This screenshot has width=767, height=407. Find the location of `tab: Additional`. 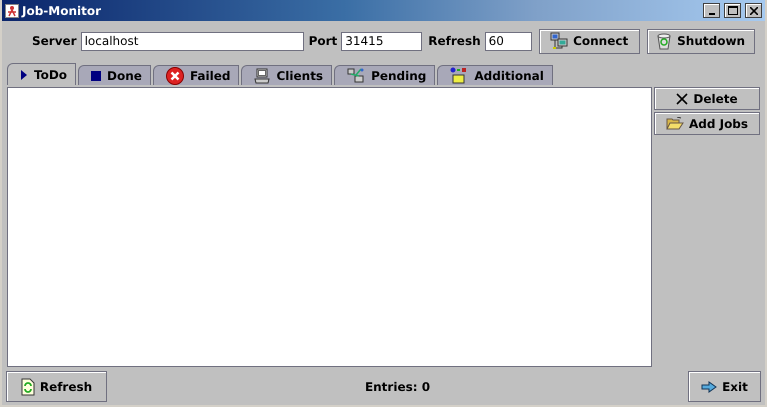

tab: Additional is located at coordinates (495, 75).